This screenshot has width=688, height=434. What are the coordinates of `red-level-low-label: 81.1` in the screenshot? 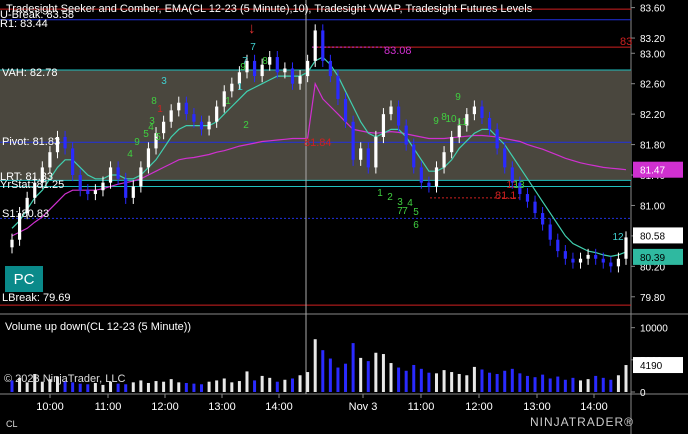 It's located at (506, 196).